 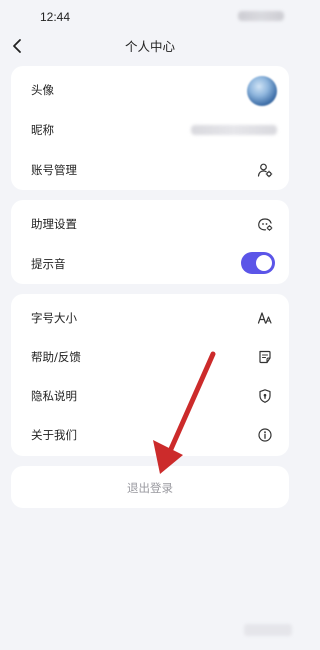 What do you see at coordinates (150, 435) in the screenshot?
I see `row-about: 关于我们` at bounding box center [150, 435].